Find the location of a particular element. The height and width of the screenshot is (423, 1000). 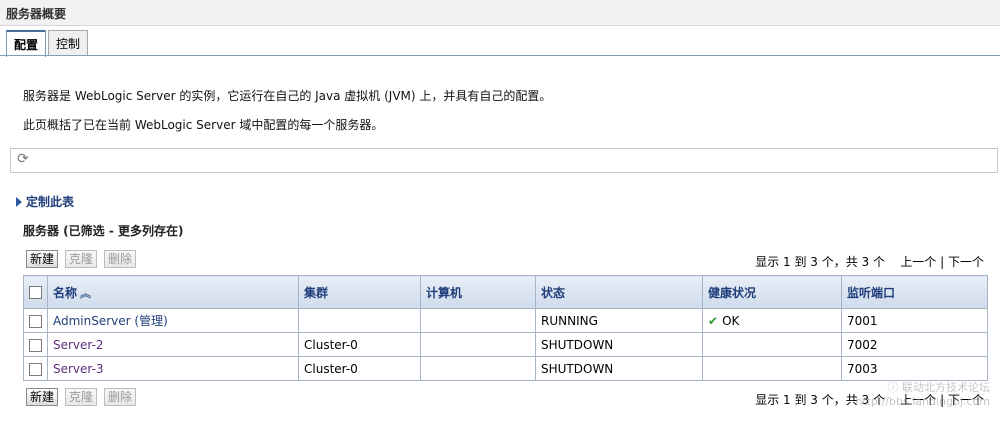

checkmark-icon: ✔ is located at coordinates (713, 320).